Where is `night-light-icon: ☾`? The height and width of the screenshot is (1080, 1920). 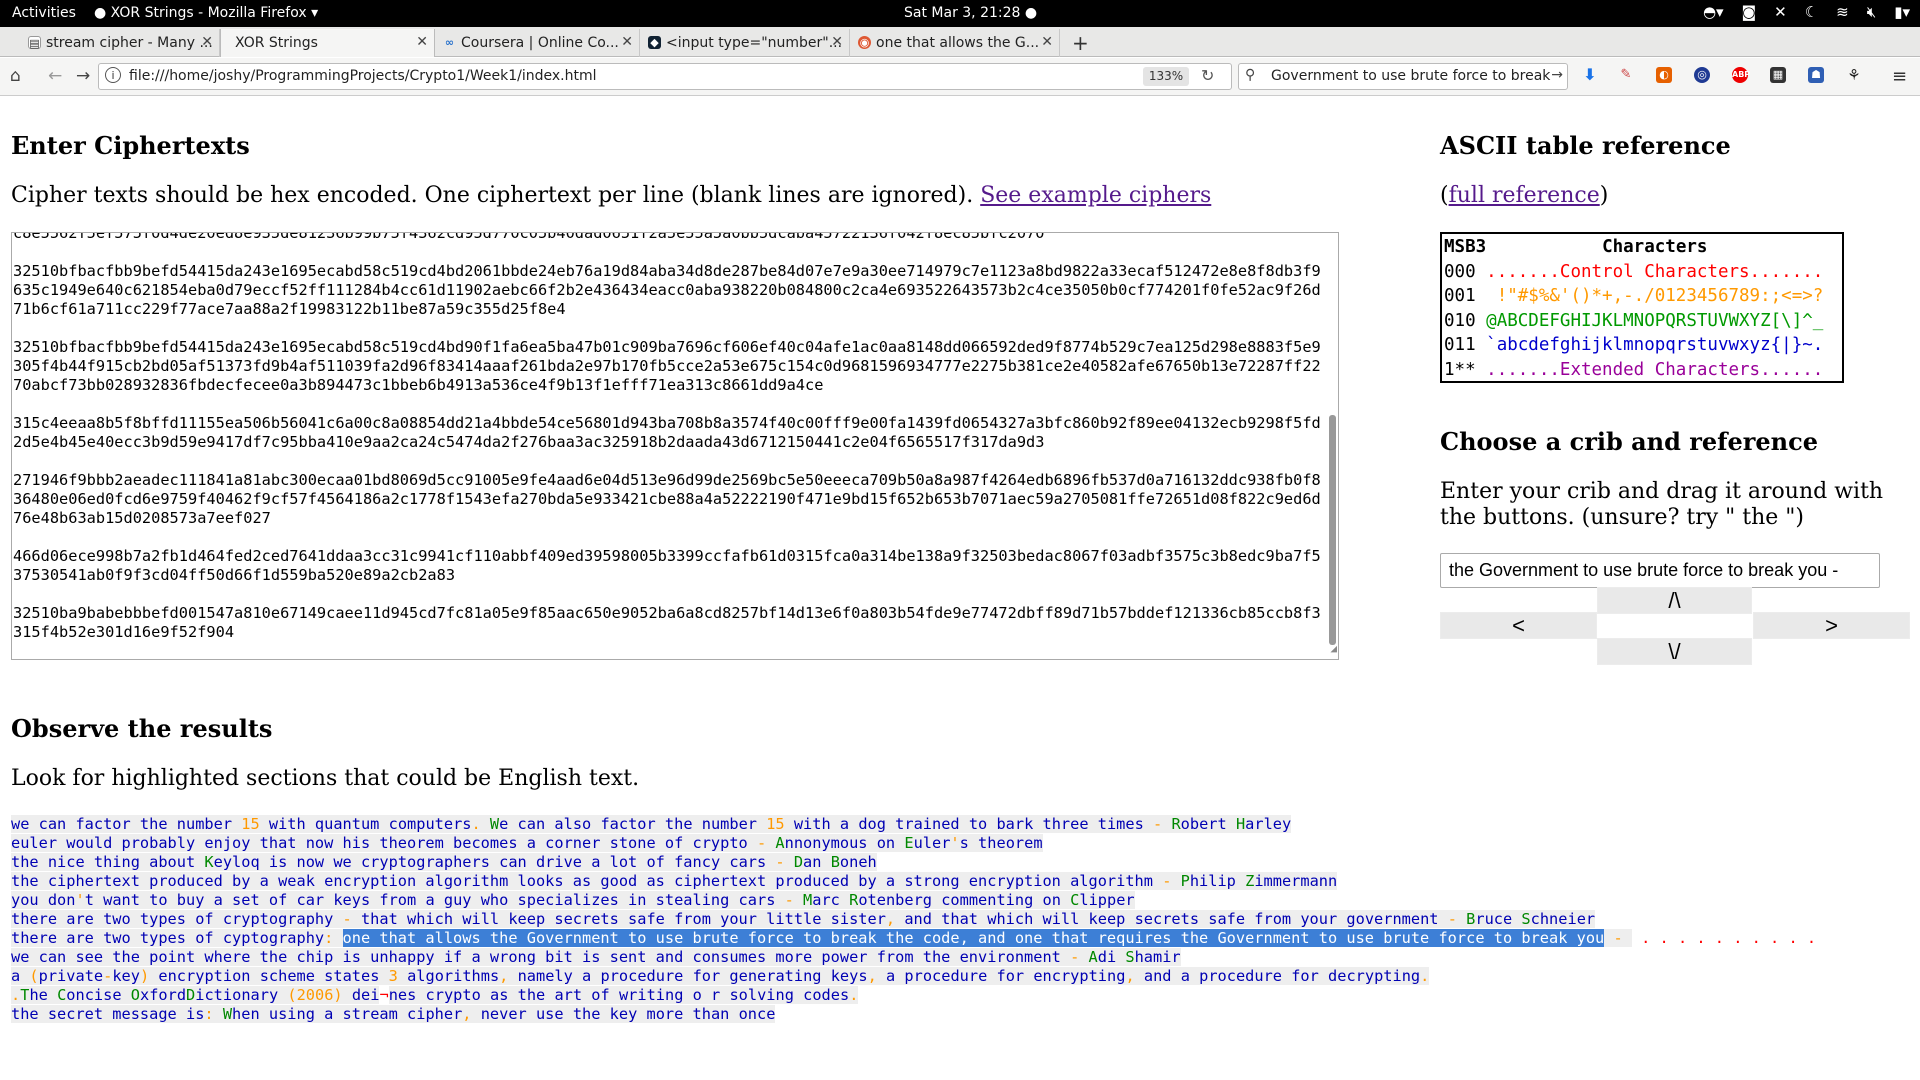
night-light-icon: ☾ is located at coordinates (1811, 12).